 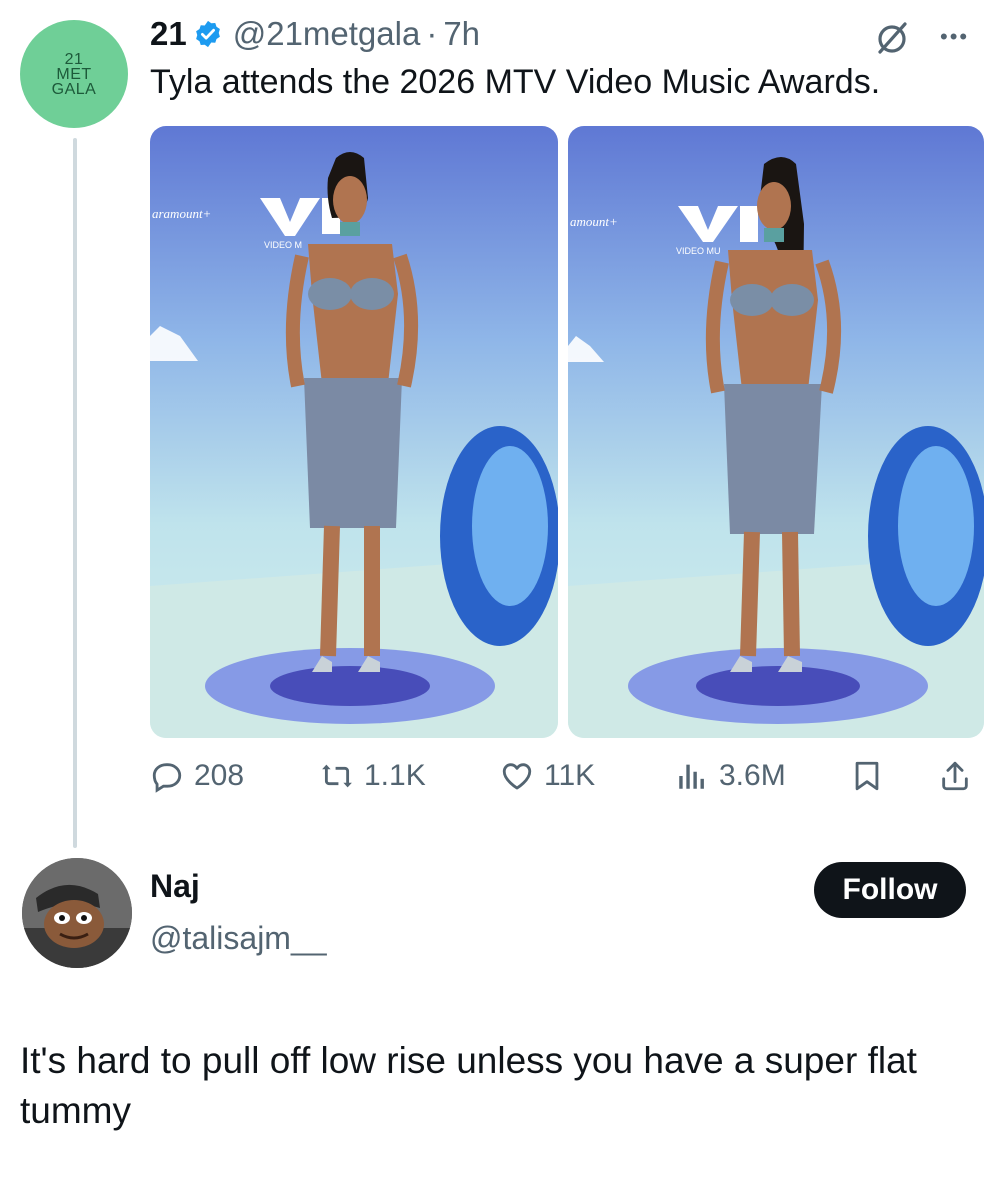 I want to click on share-icon, so click(x=955, y=776).